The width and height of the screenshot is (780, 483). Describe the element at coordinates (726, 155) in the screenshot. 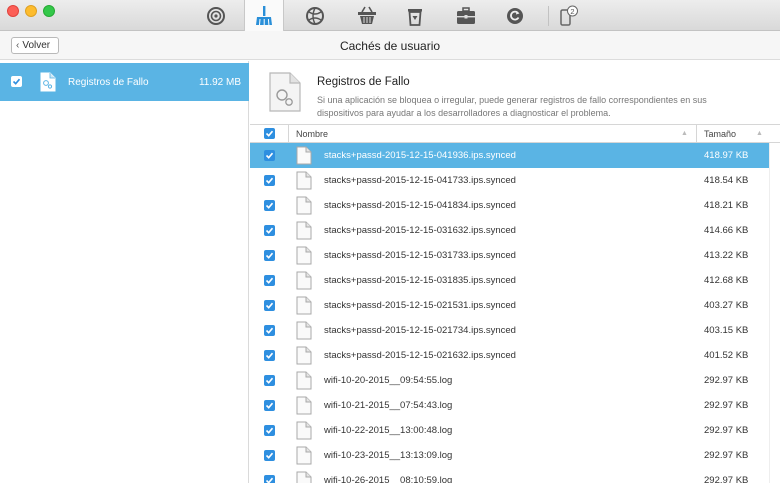

I see `file-size: 418.97 KB` at that location.